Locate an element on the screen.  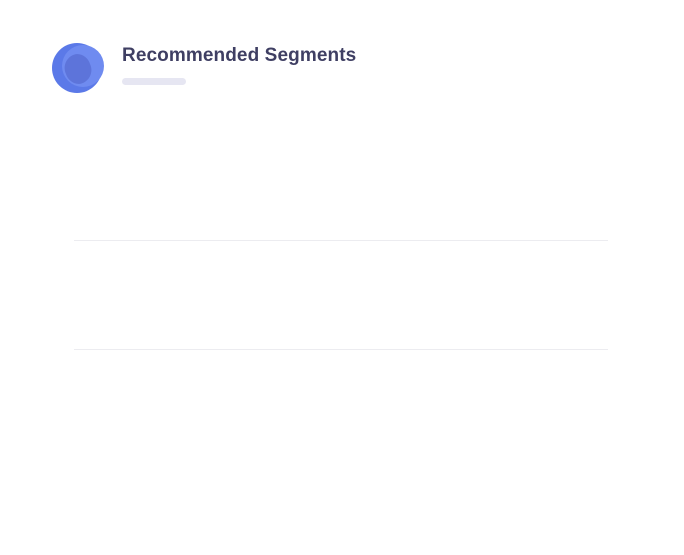
card-title: Recommended Segments is located at coordinates (239, 55).